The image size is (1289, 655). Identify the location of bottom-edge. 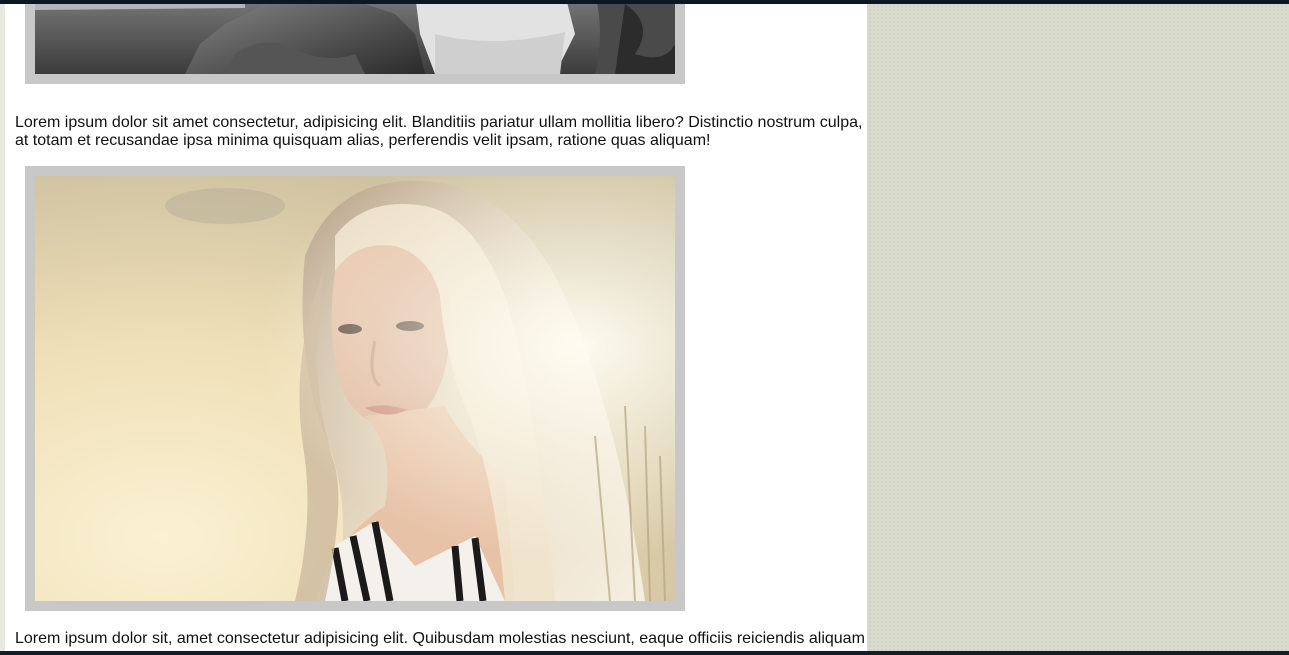
(644, 653).